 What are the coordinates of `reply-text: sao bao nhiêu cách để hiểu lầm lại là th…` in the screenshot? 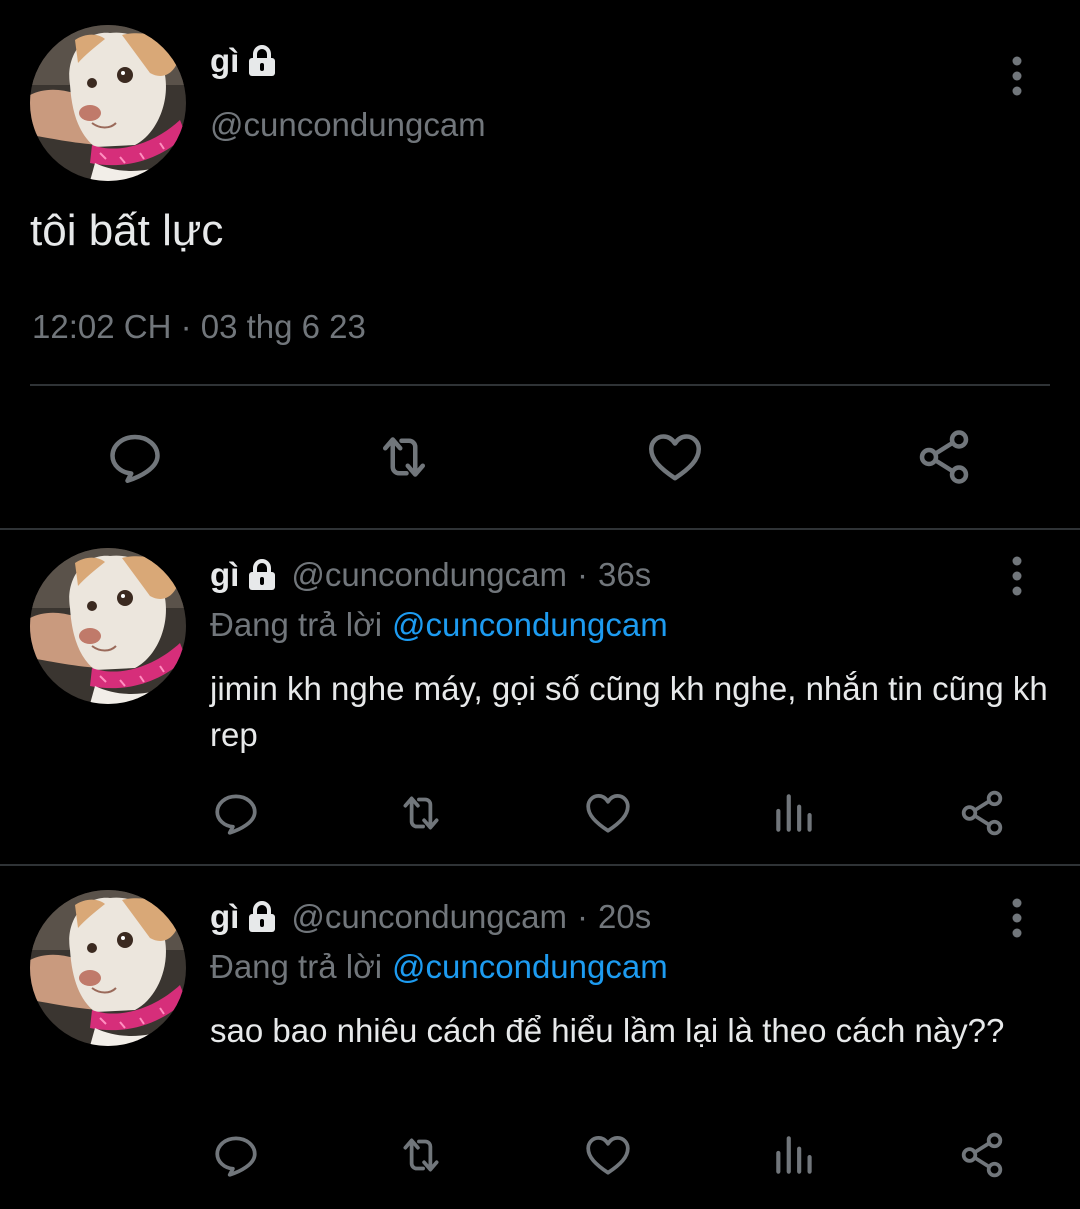 It's located at (607, 1030).